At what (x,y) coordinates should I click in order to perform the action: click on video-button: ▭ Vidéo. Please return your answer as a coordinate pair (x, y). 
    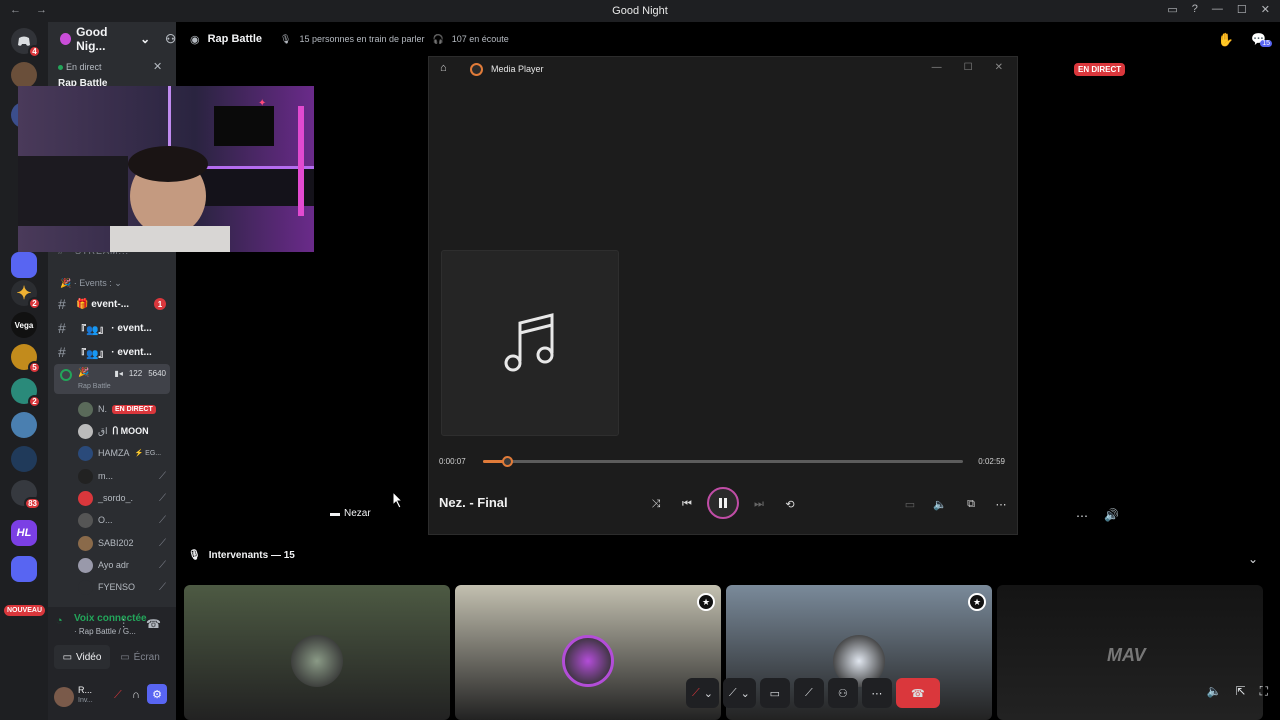
    Looking at the image, I should click on (82, 657).